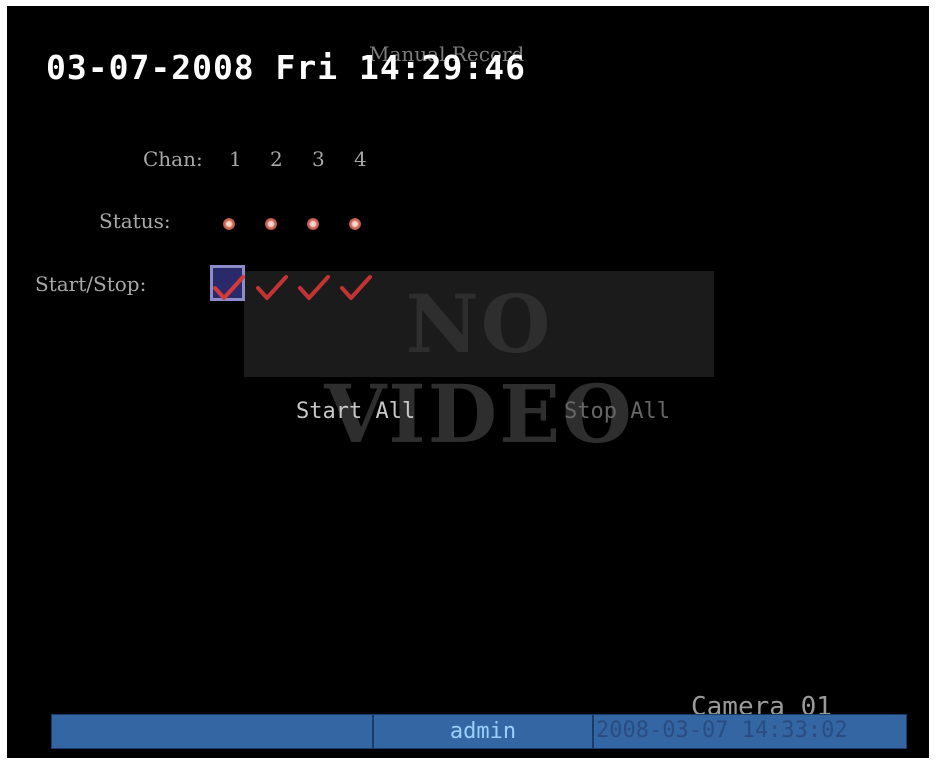  Describe the element at coordinates (173, 159) in the screenshot. I see `chan-label: Chan:` at that location.